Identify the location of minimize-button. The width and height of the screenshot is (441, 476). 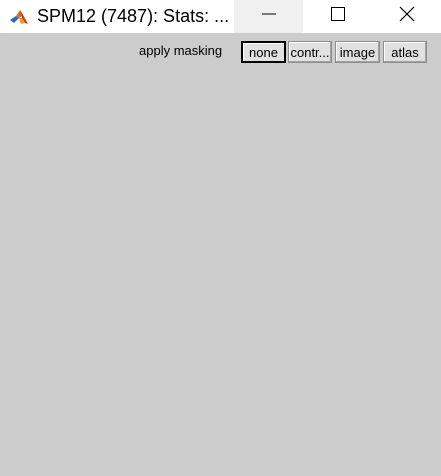
(268, 16).